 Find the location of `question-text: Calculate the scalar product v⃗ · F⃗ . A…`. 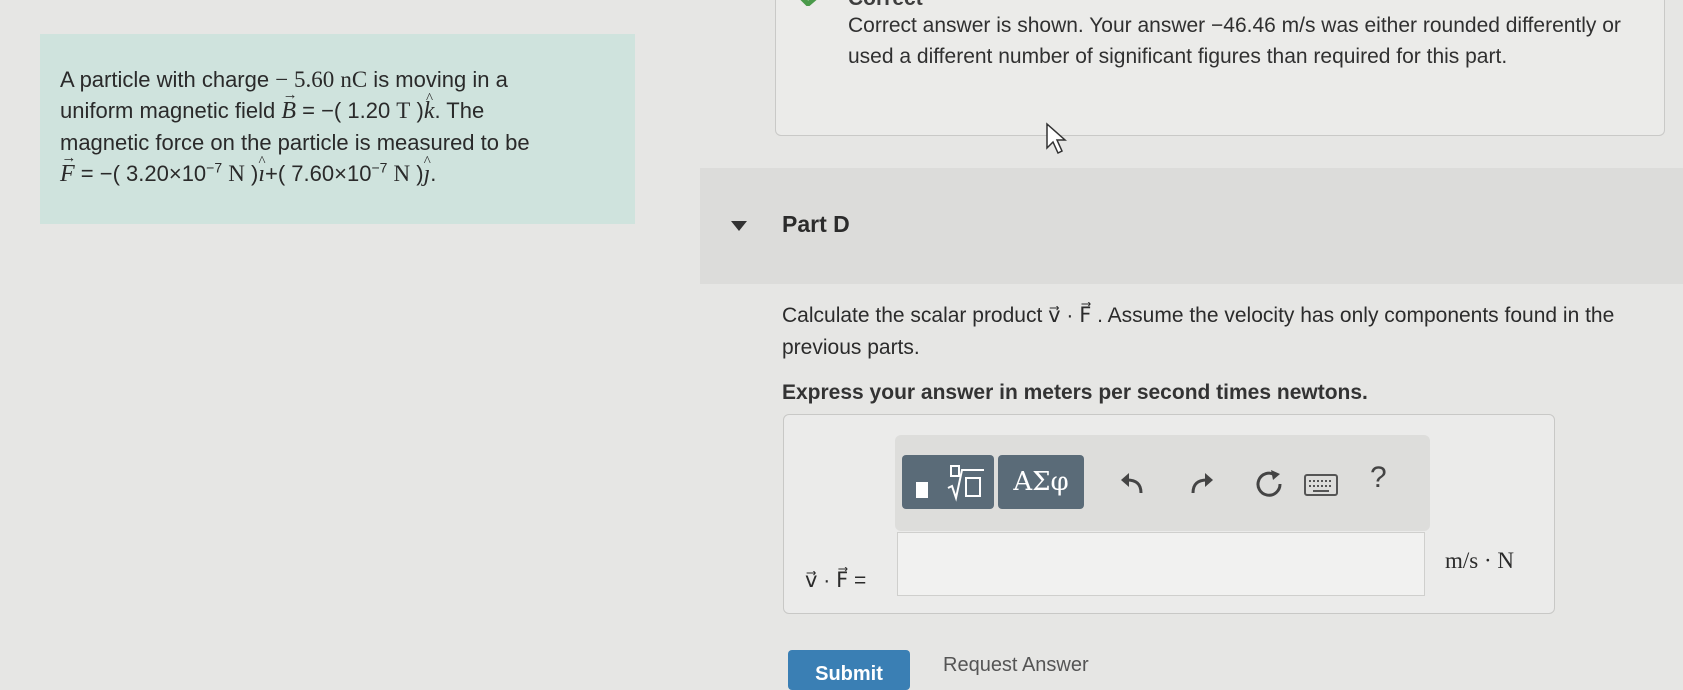

question-text: Calculate the scalar product v⃗ · F⃗ . A… is located at coordinates (1198, 331).